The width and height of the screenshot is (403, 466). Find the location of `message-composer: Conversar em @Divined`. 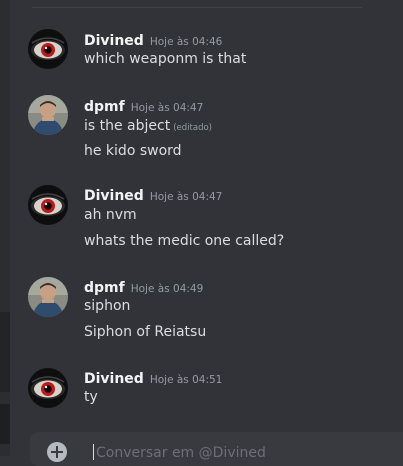

message-composer: Conversar em @Divined is located at coordinates (216, 449).